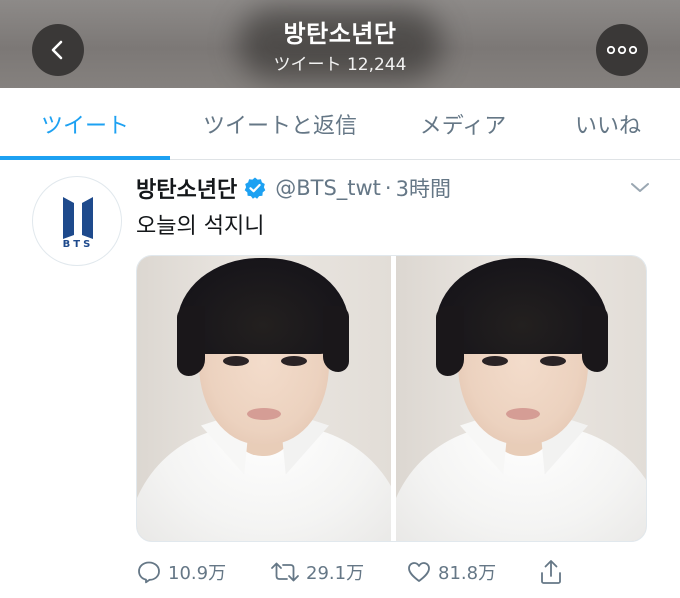  Describe the element at coordinates (340, 34) in the screenshot. I see `profile-title: 방탄소년단` at that location.